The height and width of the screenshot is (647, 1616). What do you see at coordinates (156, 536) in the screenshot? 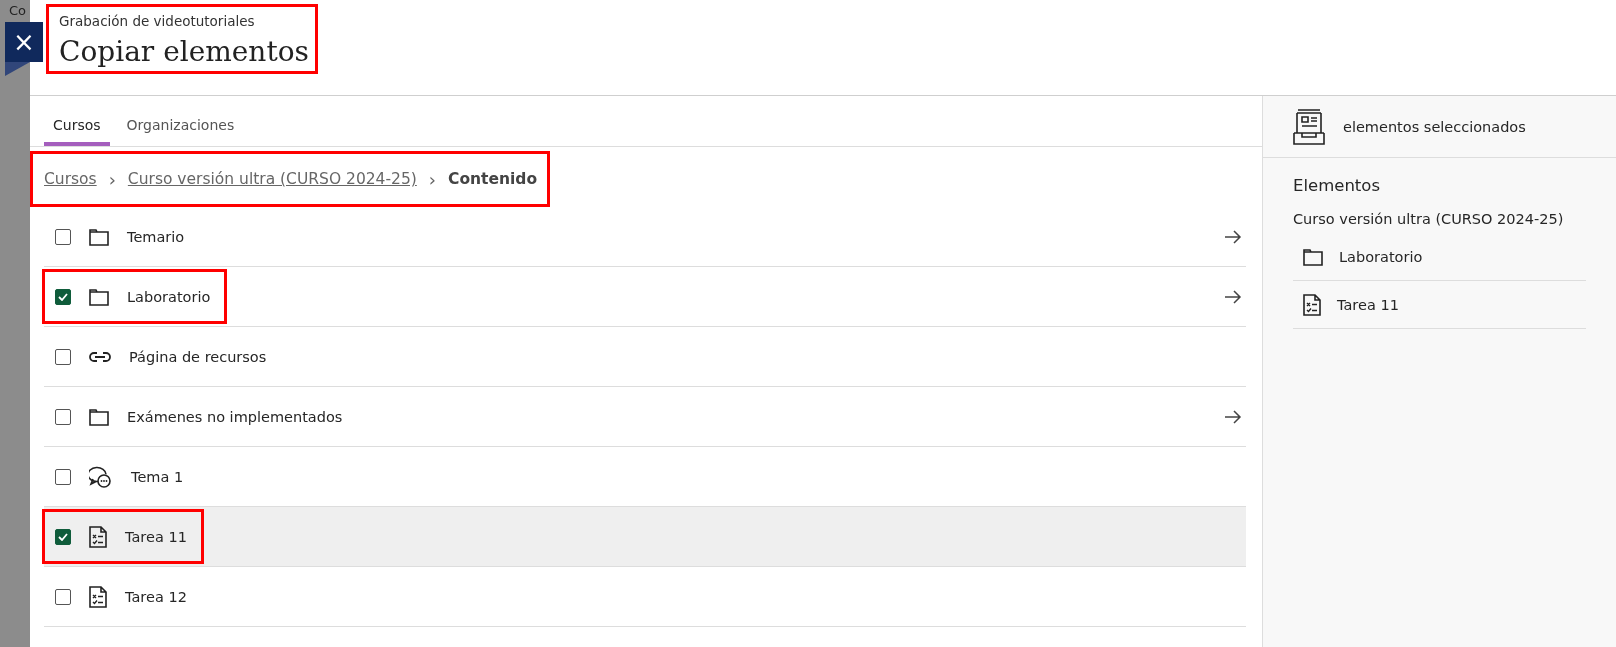
I see `item-label: Tarea 11` at bounding box center [156, 536].